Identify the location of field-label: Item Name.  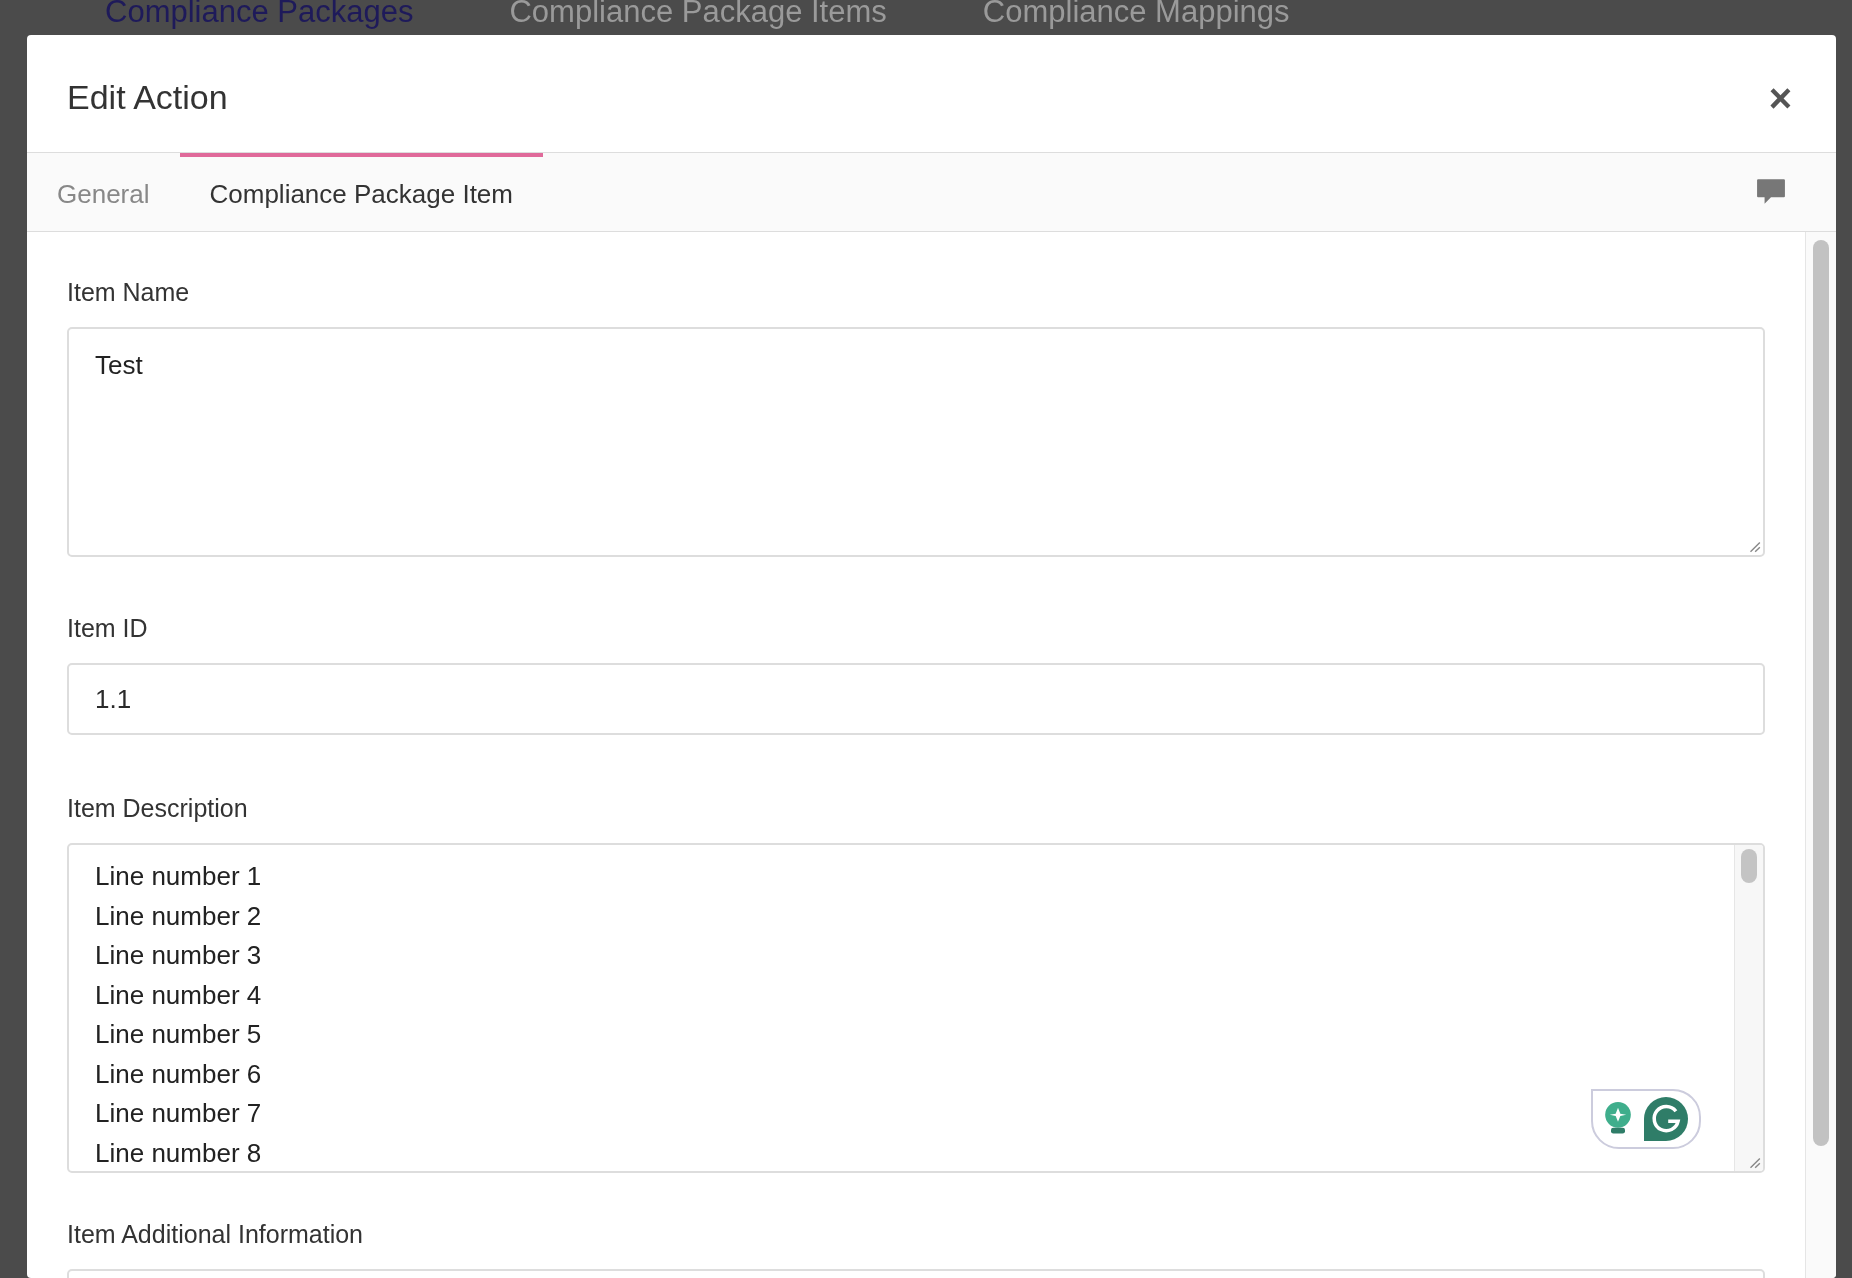
(129, 292).